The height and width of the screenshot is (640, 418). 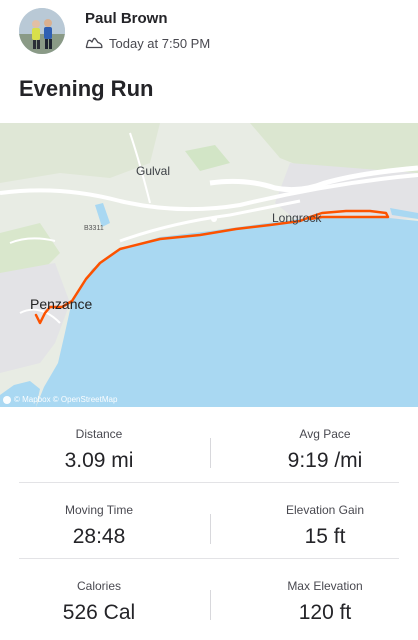 What do you see at coordinates (209, 32) in the screenshot?
I see `activity-header: Paul Brown Today at 7:50 PM` at bounding box center [209, 32].